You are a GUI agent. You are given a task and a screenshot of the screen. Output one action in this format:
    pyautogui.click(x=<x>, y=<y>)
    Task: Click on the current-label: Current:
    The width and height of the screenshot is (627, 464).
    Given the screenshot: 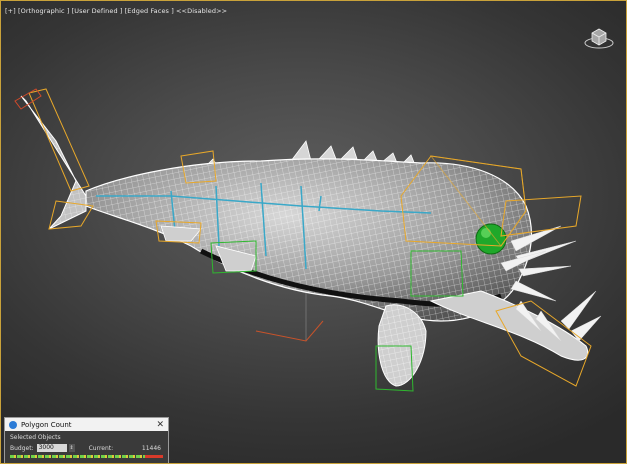 What is the action you would take?
    pyautogui.click(x=101, y=448)
    